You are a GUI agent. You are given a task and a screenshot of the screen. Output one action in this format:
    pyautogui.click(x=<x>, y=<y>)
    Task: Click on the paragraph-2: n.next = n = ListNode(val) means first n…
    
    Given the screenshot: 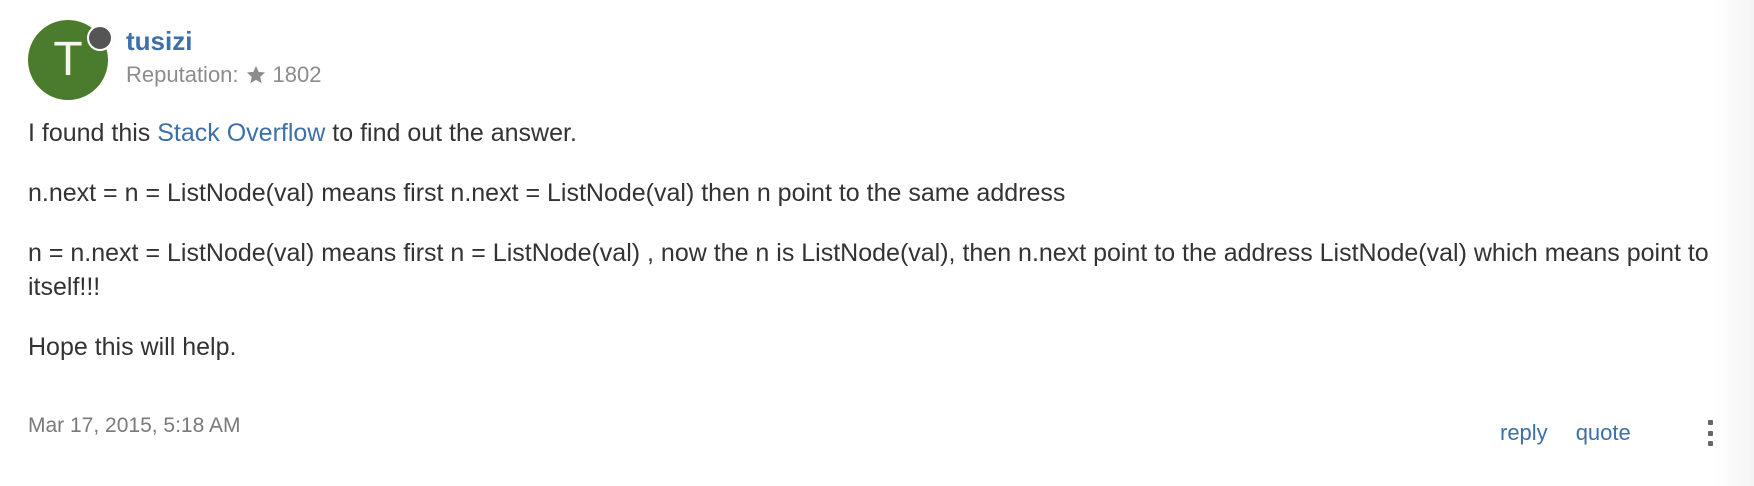 What is the action you would take?
    pyautogui.click(x=547, y=193)
    